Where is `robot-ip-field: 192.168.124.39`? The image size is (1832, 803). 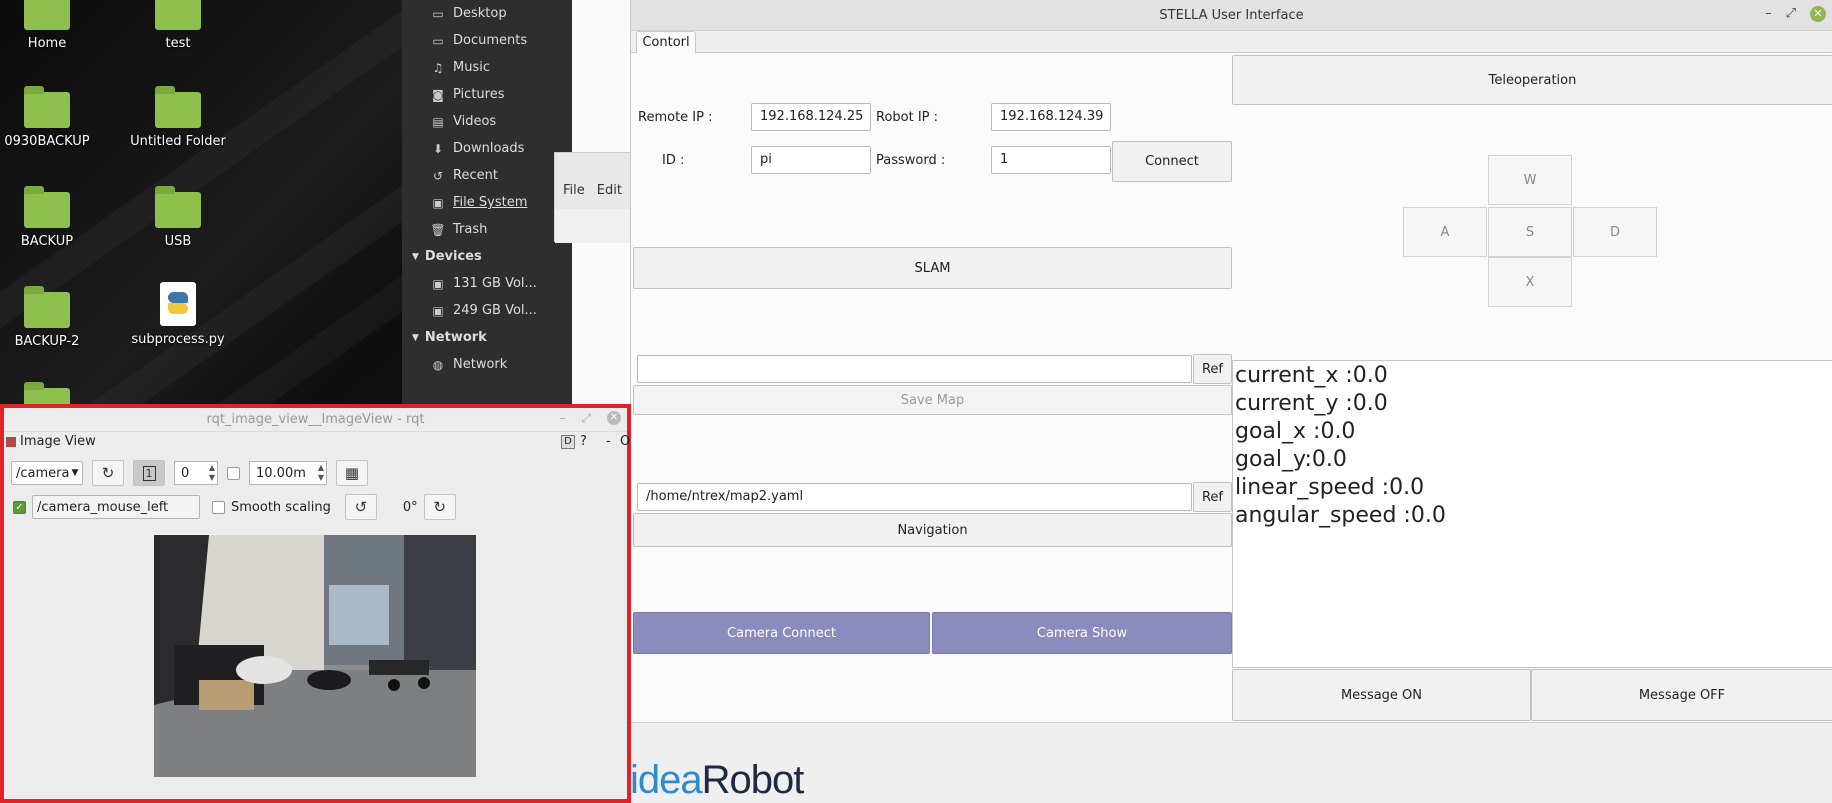
robot-ip-field: 192.168.124.39 is located at coordinates (1051, 117).